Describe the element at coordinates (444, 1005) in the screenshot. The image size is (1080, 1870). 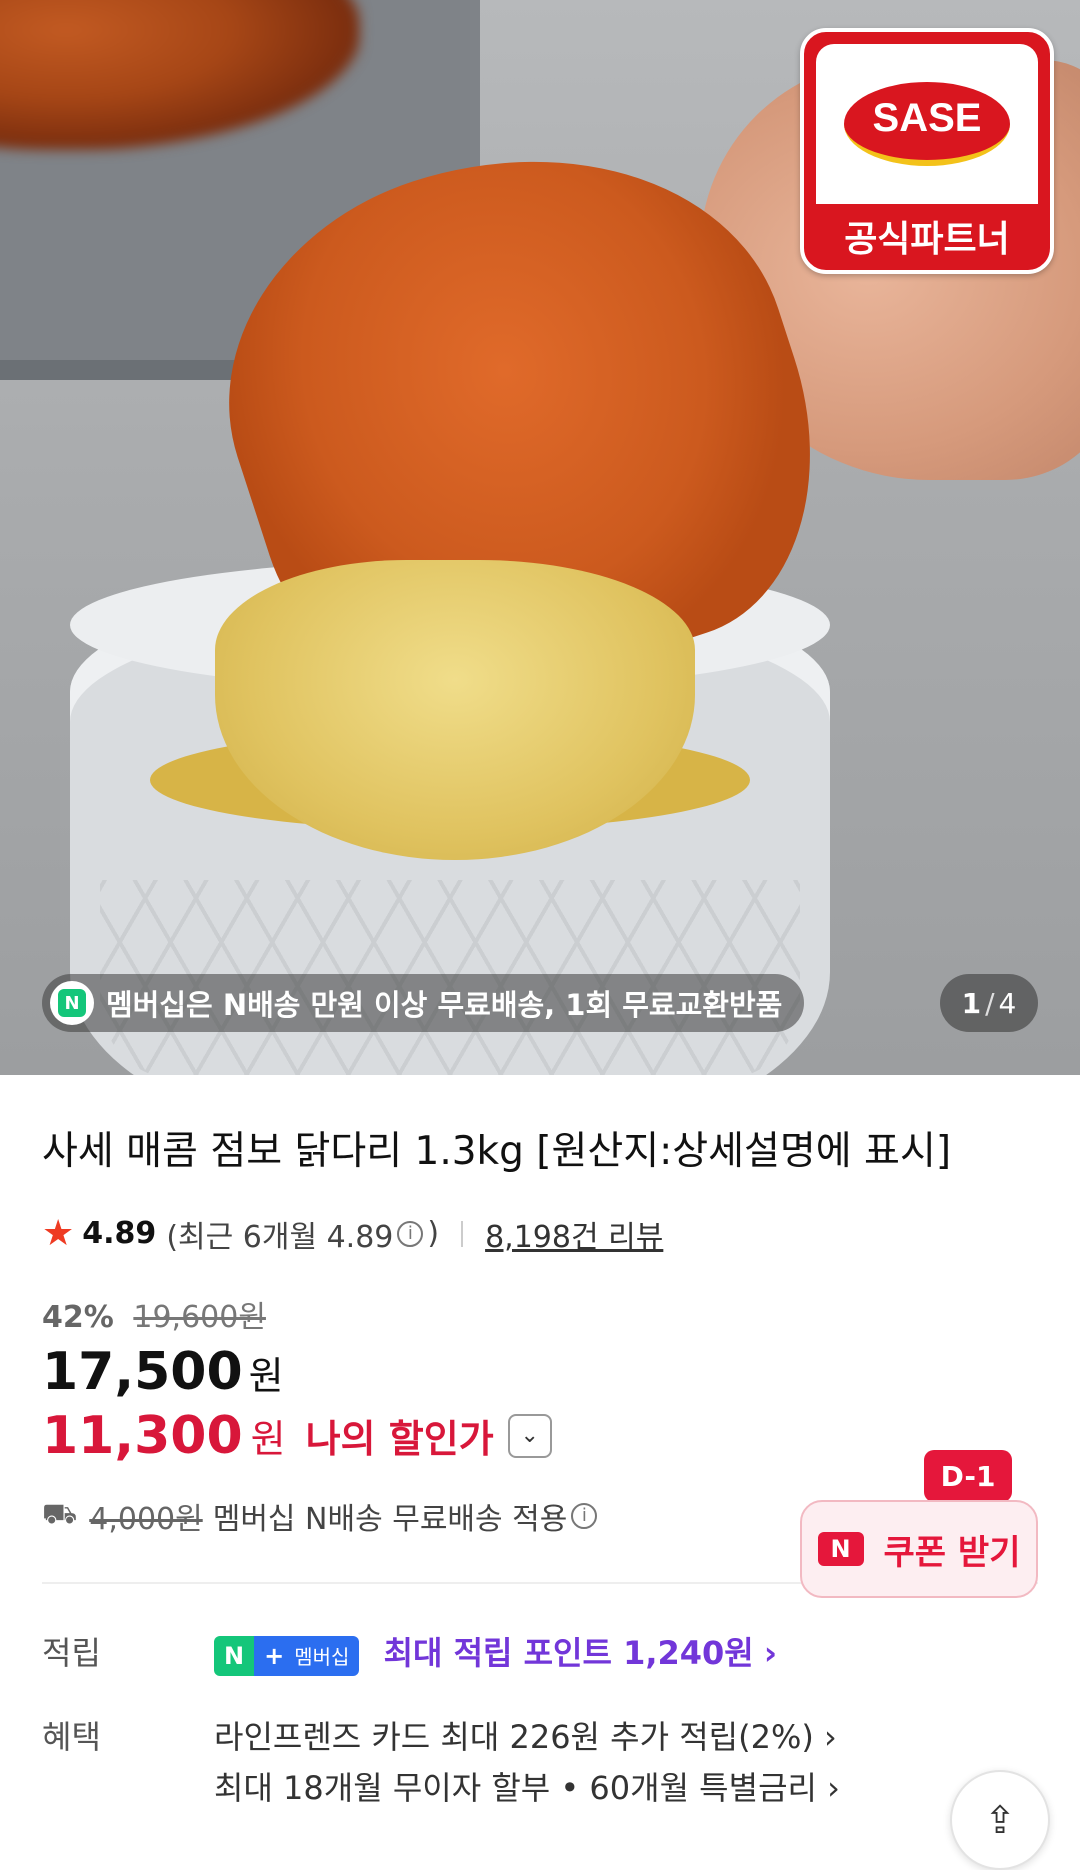
I see `membership-notice-text: 멤버십은 N배송 만원 이상 무료배송, 1회 무료교환반품` at that location.